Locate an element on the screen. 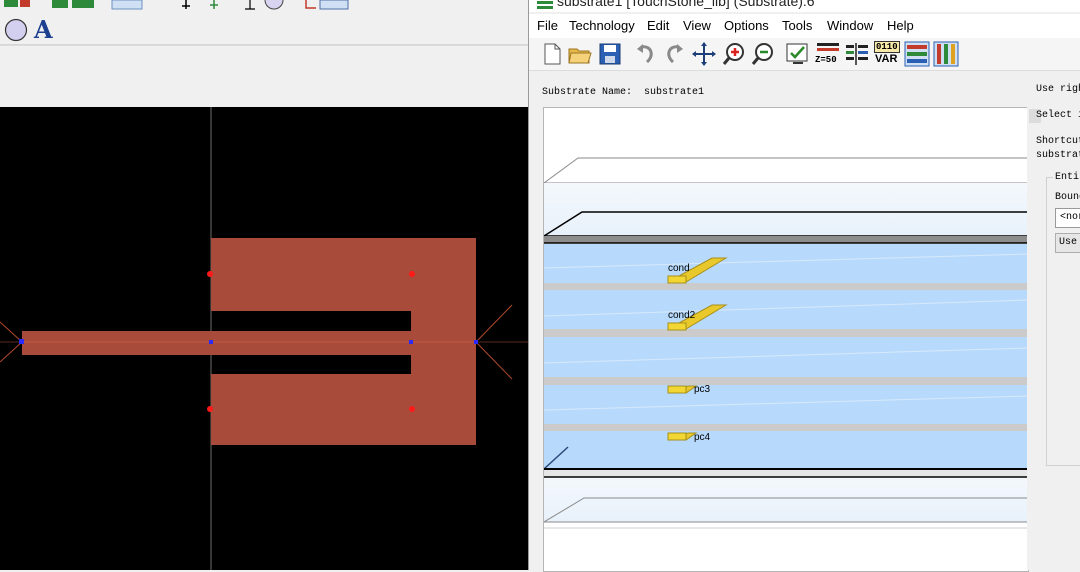  check-icon is located at coordinates (798, 54).